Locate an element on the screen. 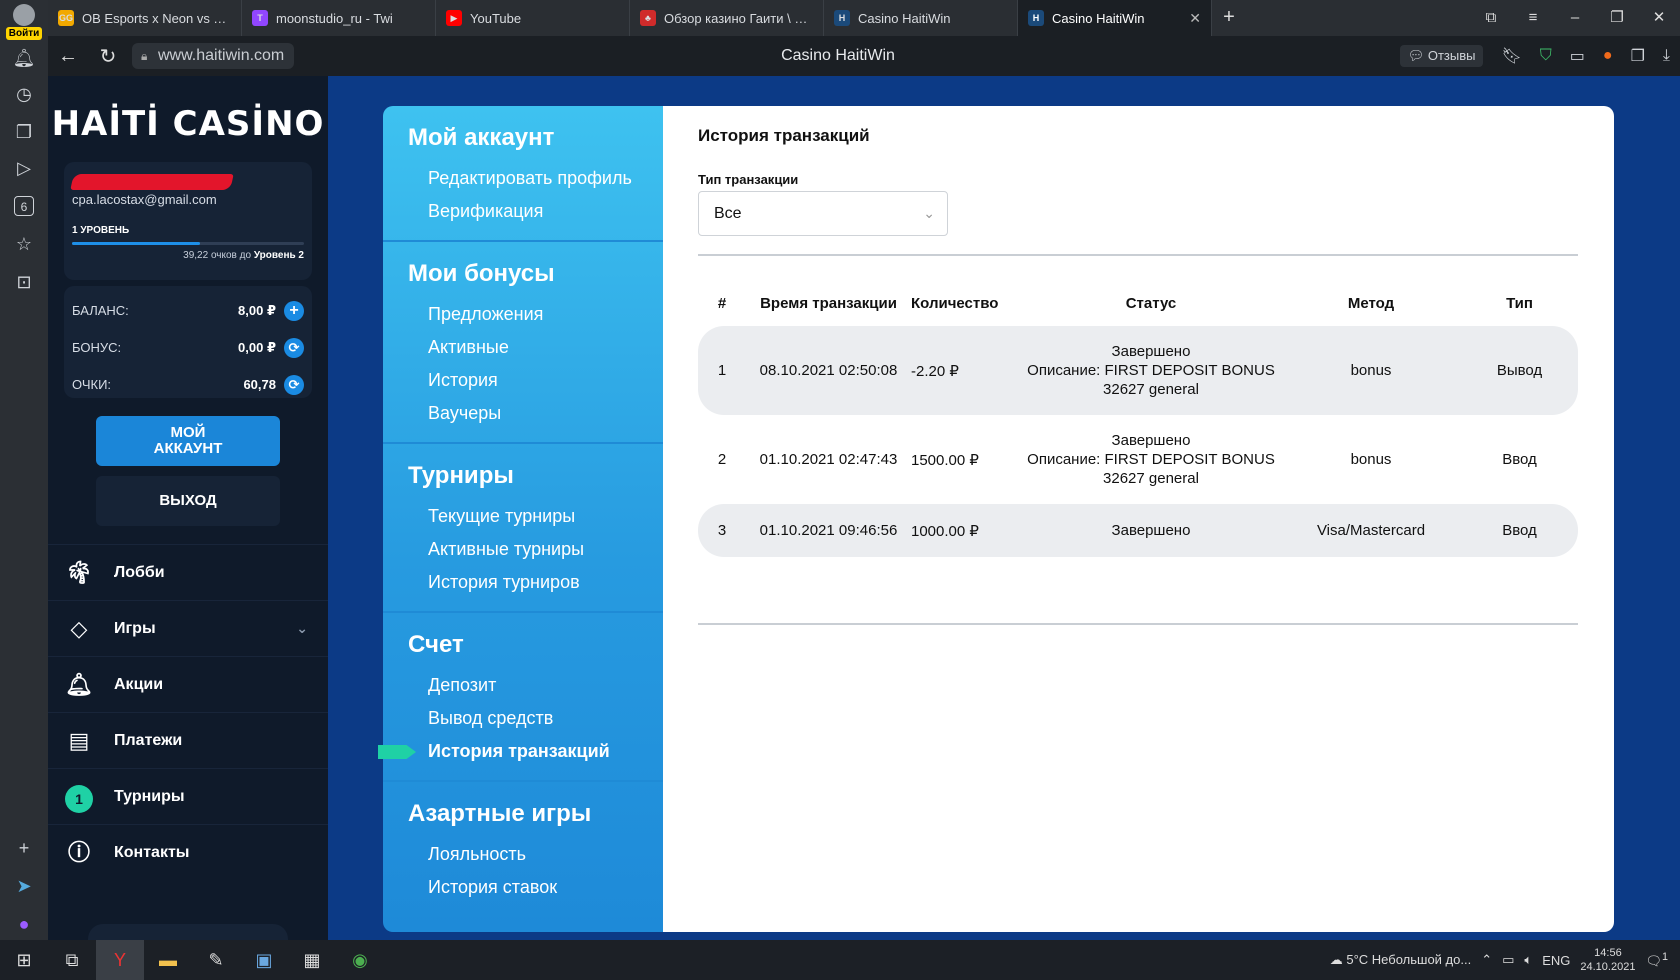 Image resolution: width=1680 pixels, height=980 pixels. transaction-type-select: Все ⌄ is located at coordinates (823, 213).